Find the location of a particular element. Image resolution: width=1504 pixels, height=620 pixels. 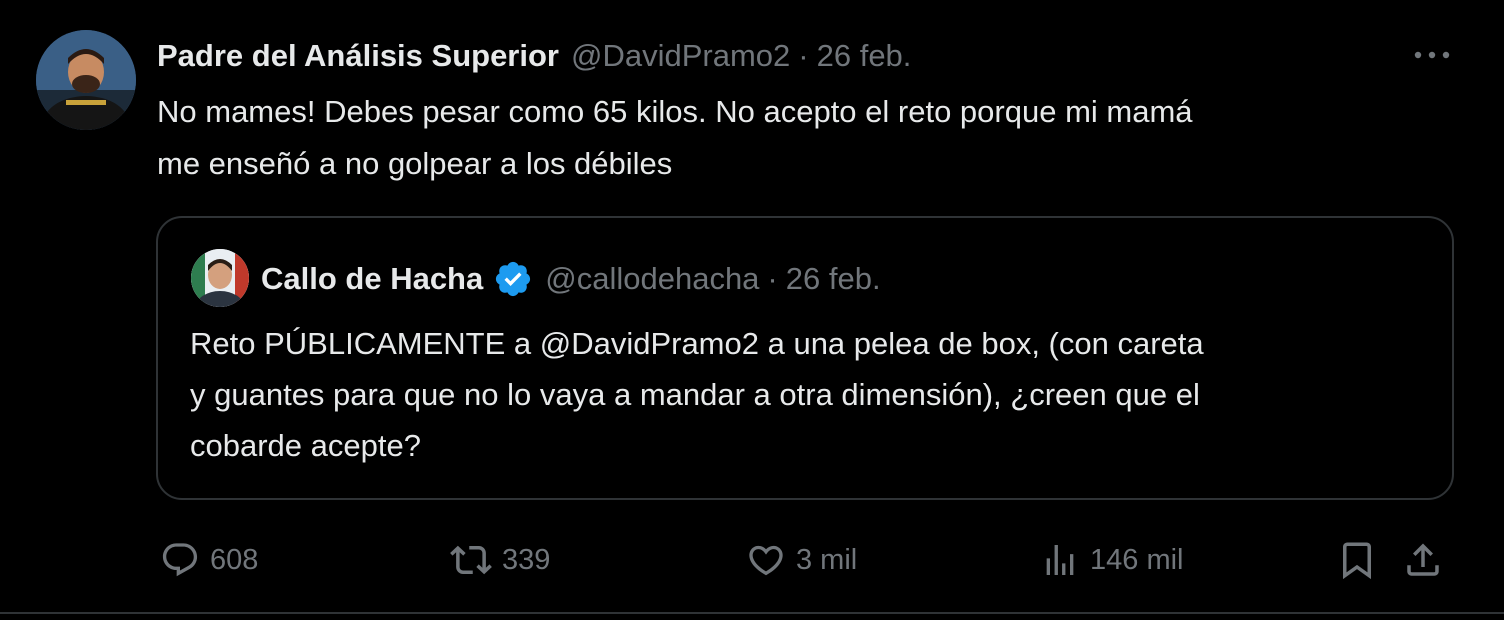

tweet-text-line: me enseñó a no golpear a los débiles is located at coordinates (415, 163).